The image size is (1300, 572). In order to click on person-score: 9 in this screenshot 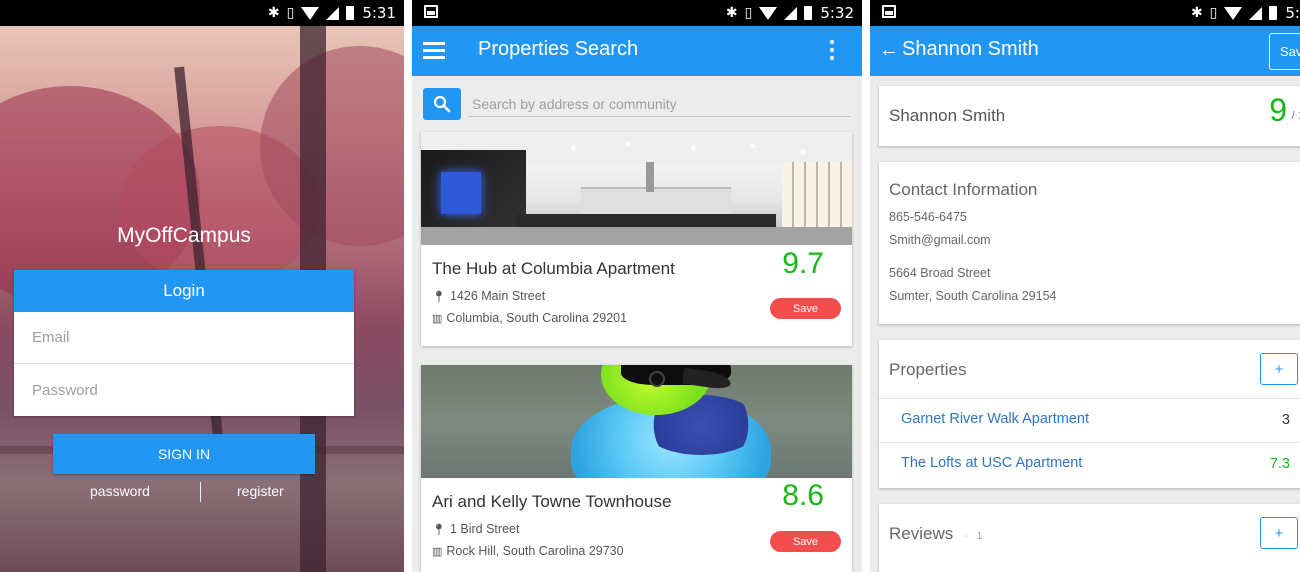, I will do `click(1278, 110)`.